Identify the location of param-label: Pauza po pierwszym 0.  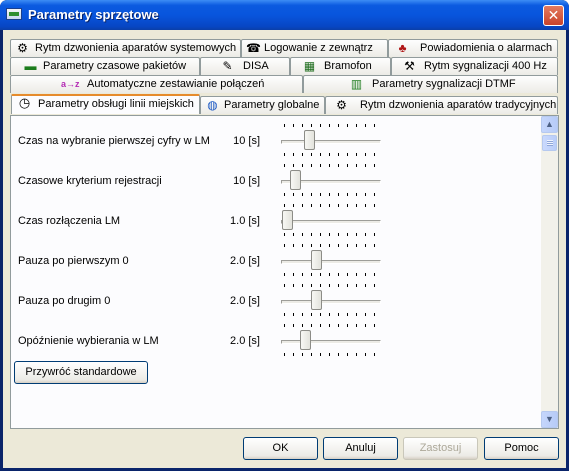
(73, 261).